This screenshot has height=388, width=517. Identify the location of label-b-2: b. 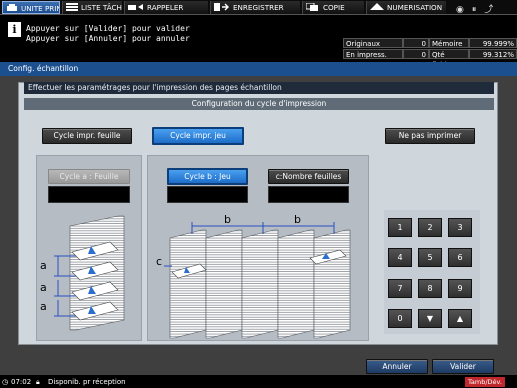
(297, 219).